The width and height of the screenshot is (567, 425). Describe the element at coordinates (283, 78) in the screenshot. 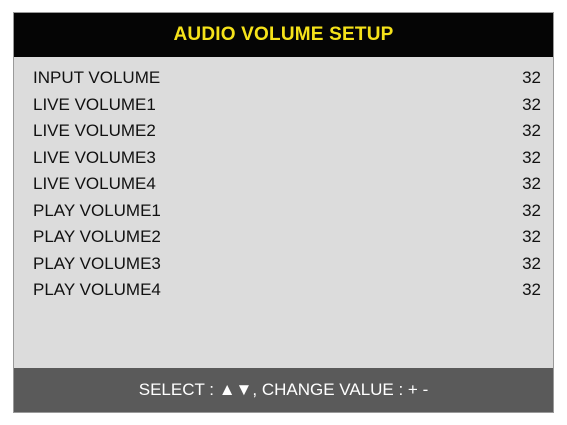

I see `row-input-volume: INPUT VOLUME 32` at that location.